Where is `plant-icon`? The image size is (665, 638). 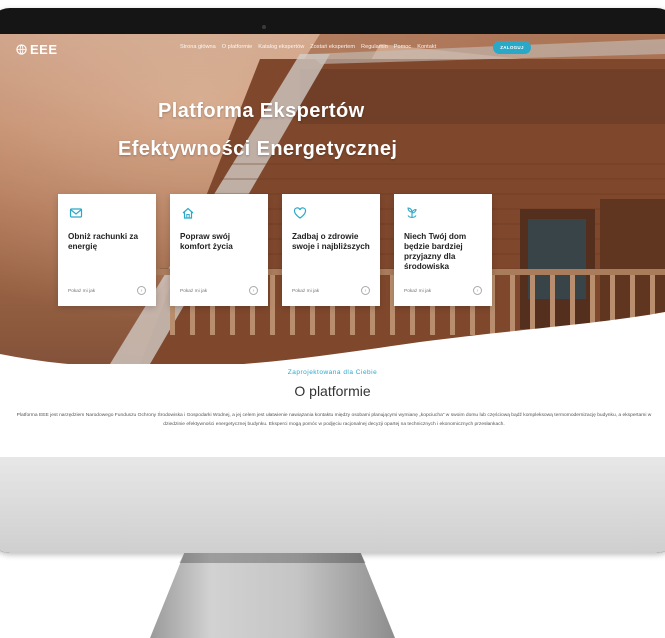
plant-icon is located at coordinates (412, 212).